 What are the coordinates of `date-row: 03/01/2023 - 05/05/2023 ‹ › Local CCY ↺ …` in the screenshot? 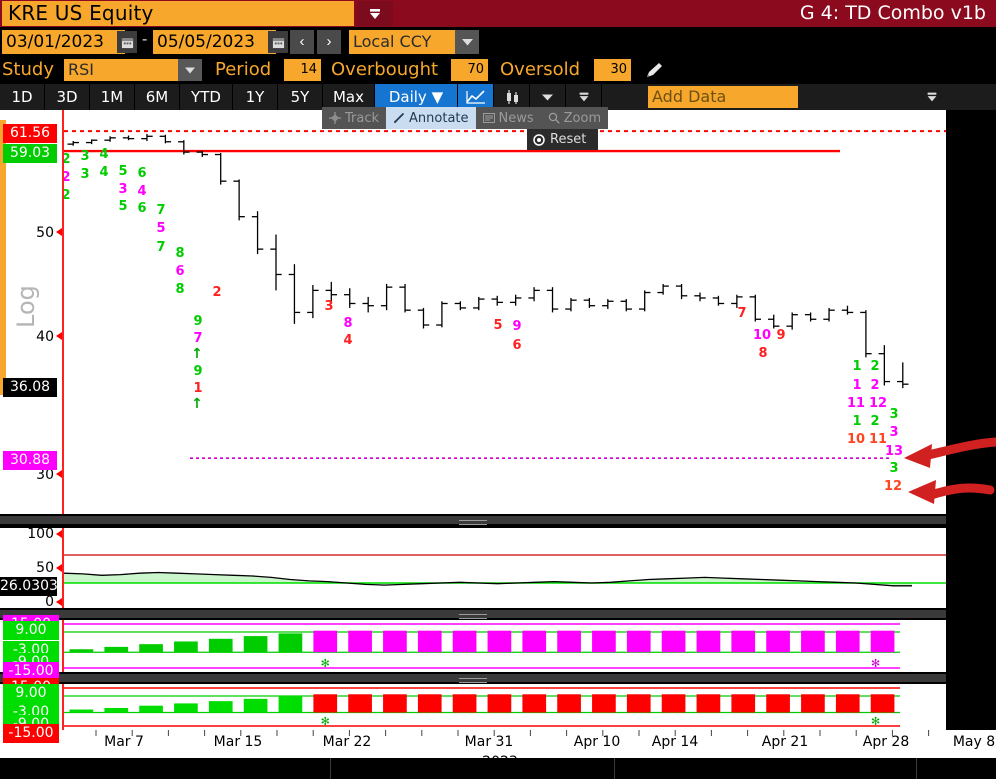 It's located at (498, 53).